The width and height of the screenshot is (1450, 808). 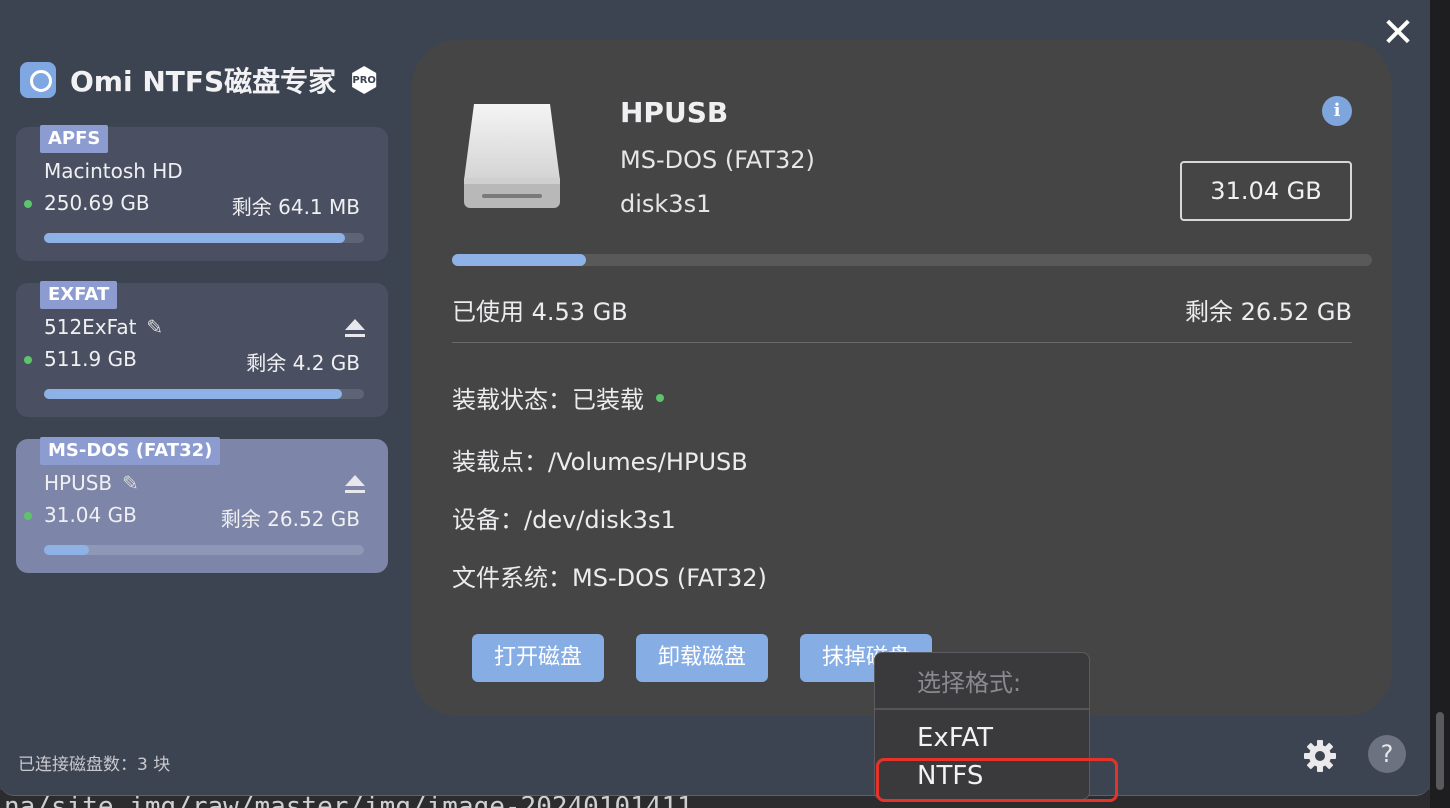 What do you see at coordinates (564, 520) in the screenshot?
I see `device-path: 设备：/dev/disk3s1` at bounding box center [564, 520].